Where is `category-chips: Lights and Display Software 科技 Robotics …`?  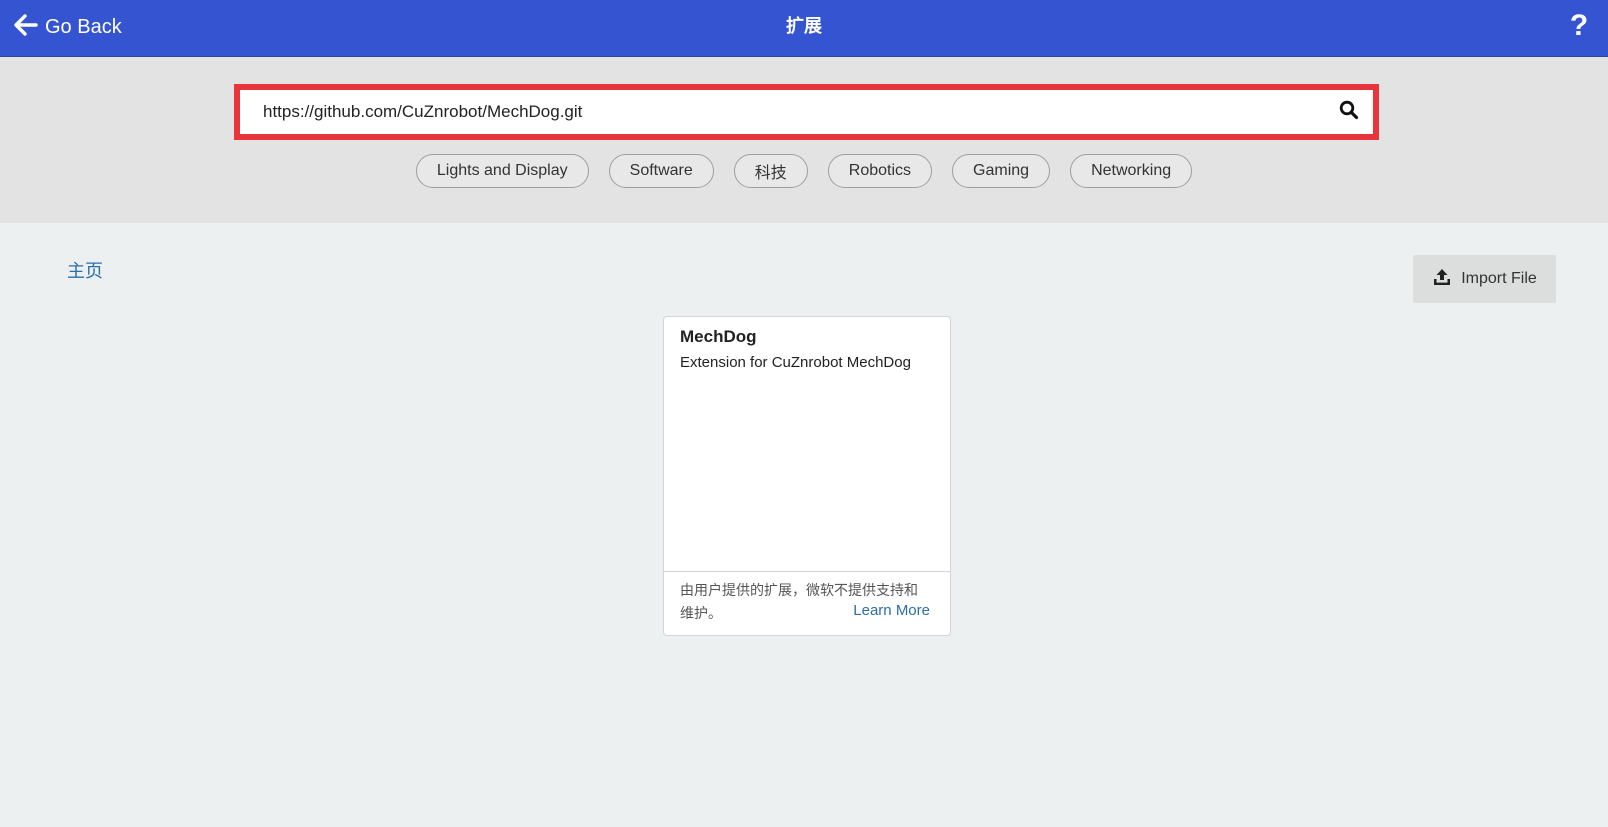
category-chips: Lights and Display Software 科技 Robotics … is located at coordinates (804, 171).